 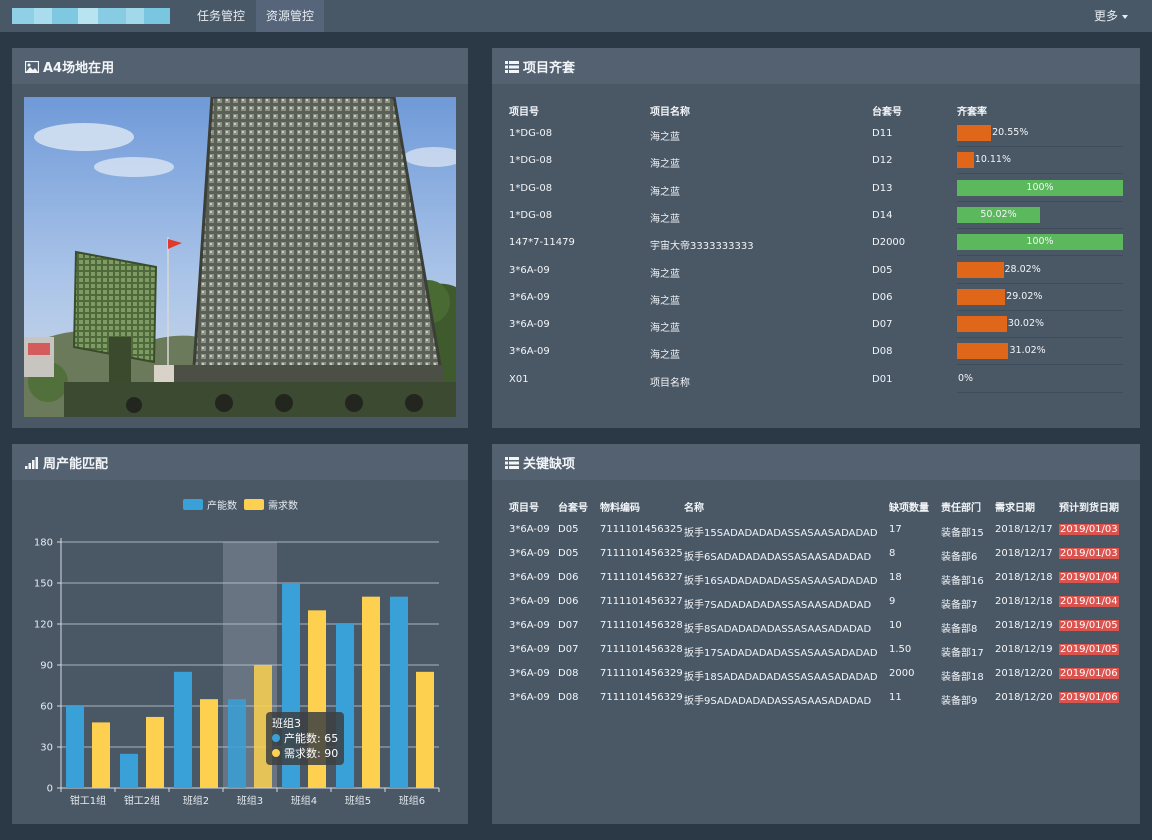 I want to click on chart-tooltip: 班组3 产能数: 65 需求数: 90, so click(x=305, y=738).